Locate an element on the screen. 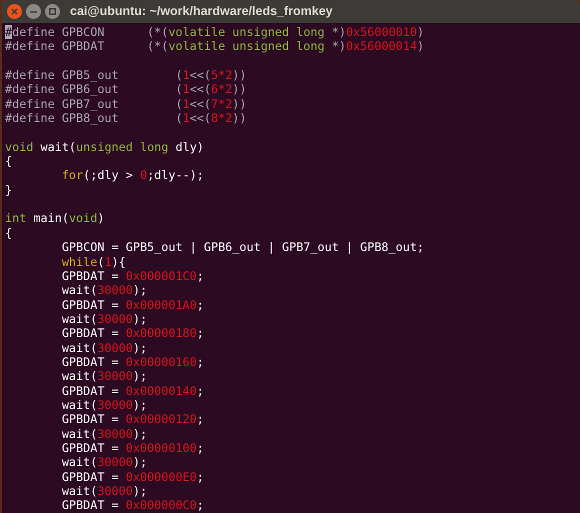 Image resolution: width=580 pixels, height=513 pixels. code-line: GPBDAT = 0x000001A0; is located at coordinates (133, 305).